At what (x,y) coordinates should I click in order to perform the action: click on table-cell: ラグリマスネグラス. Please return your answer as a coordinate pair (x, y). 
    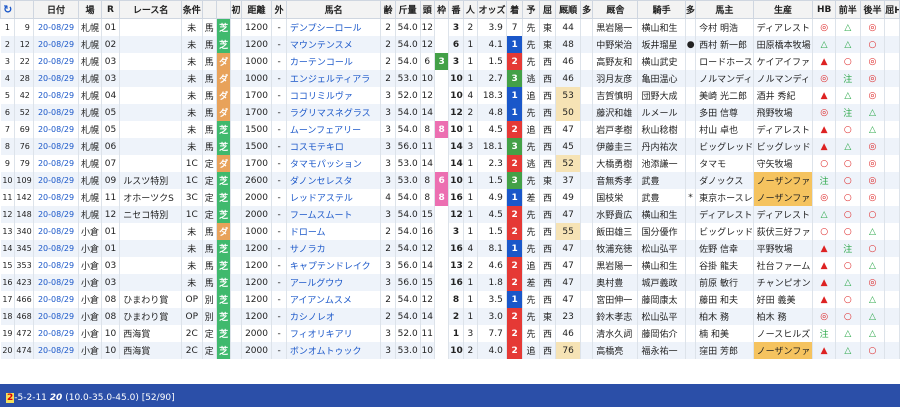
    Looking at the image, I should click on (334, 112).